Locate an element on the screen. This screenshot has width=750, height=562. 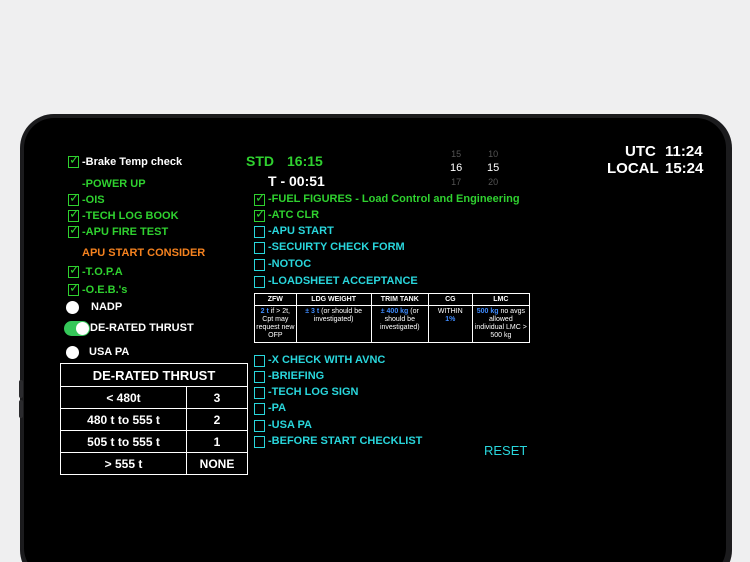
cg-cell: WITHIN 1% is located at coordinates (450, 324).